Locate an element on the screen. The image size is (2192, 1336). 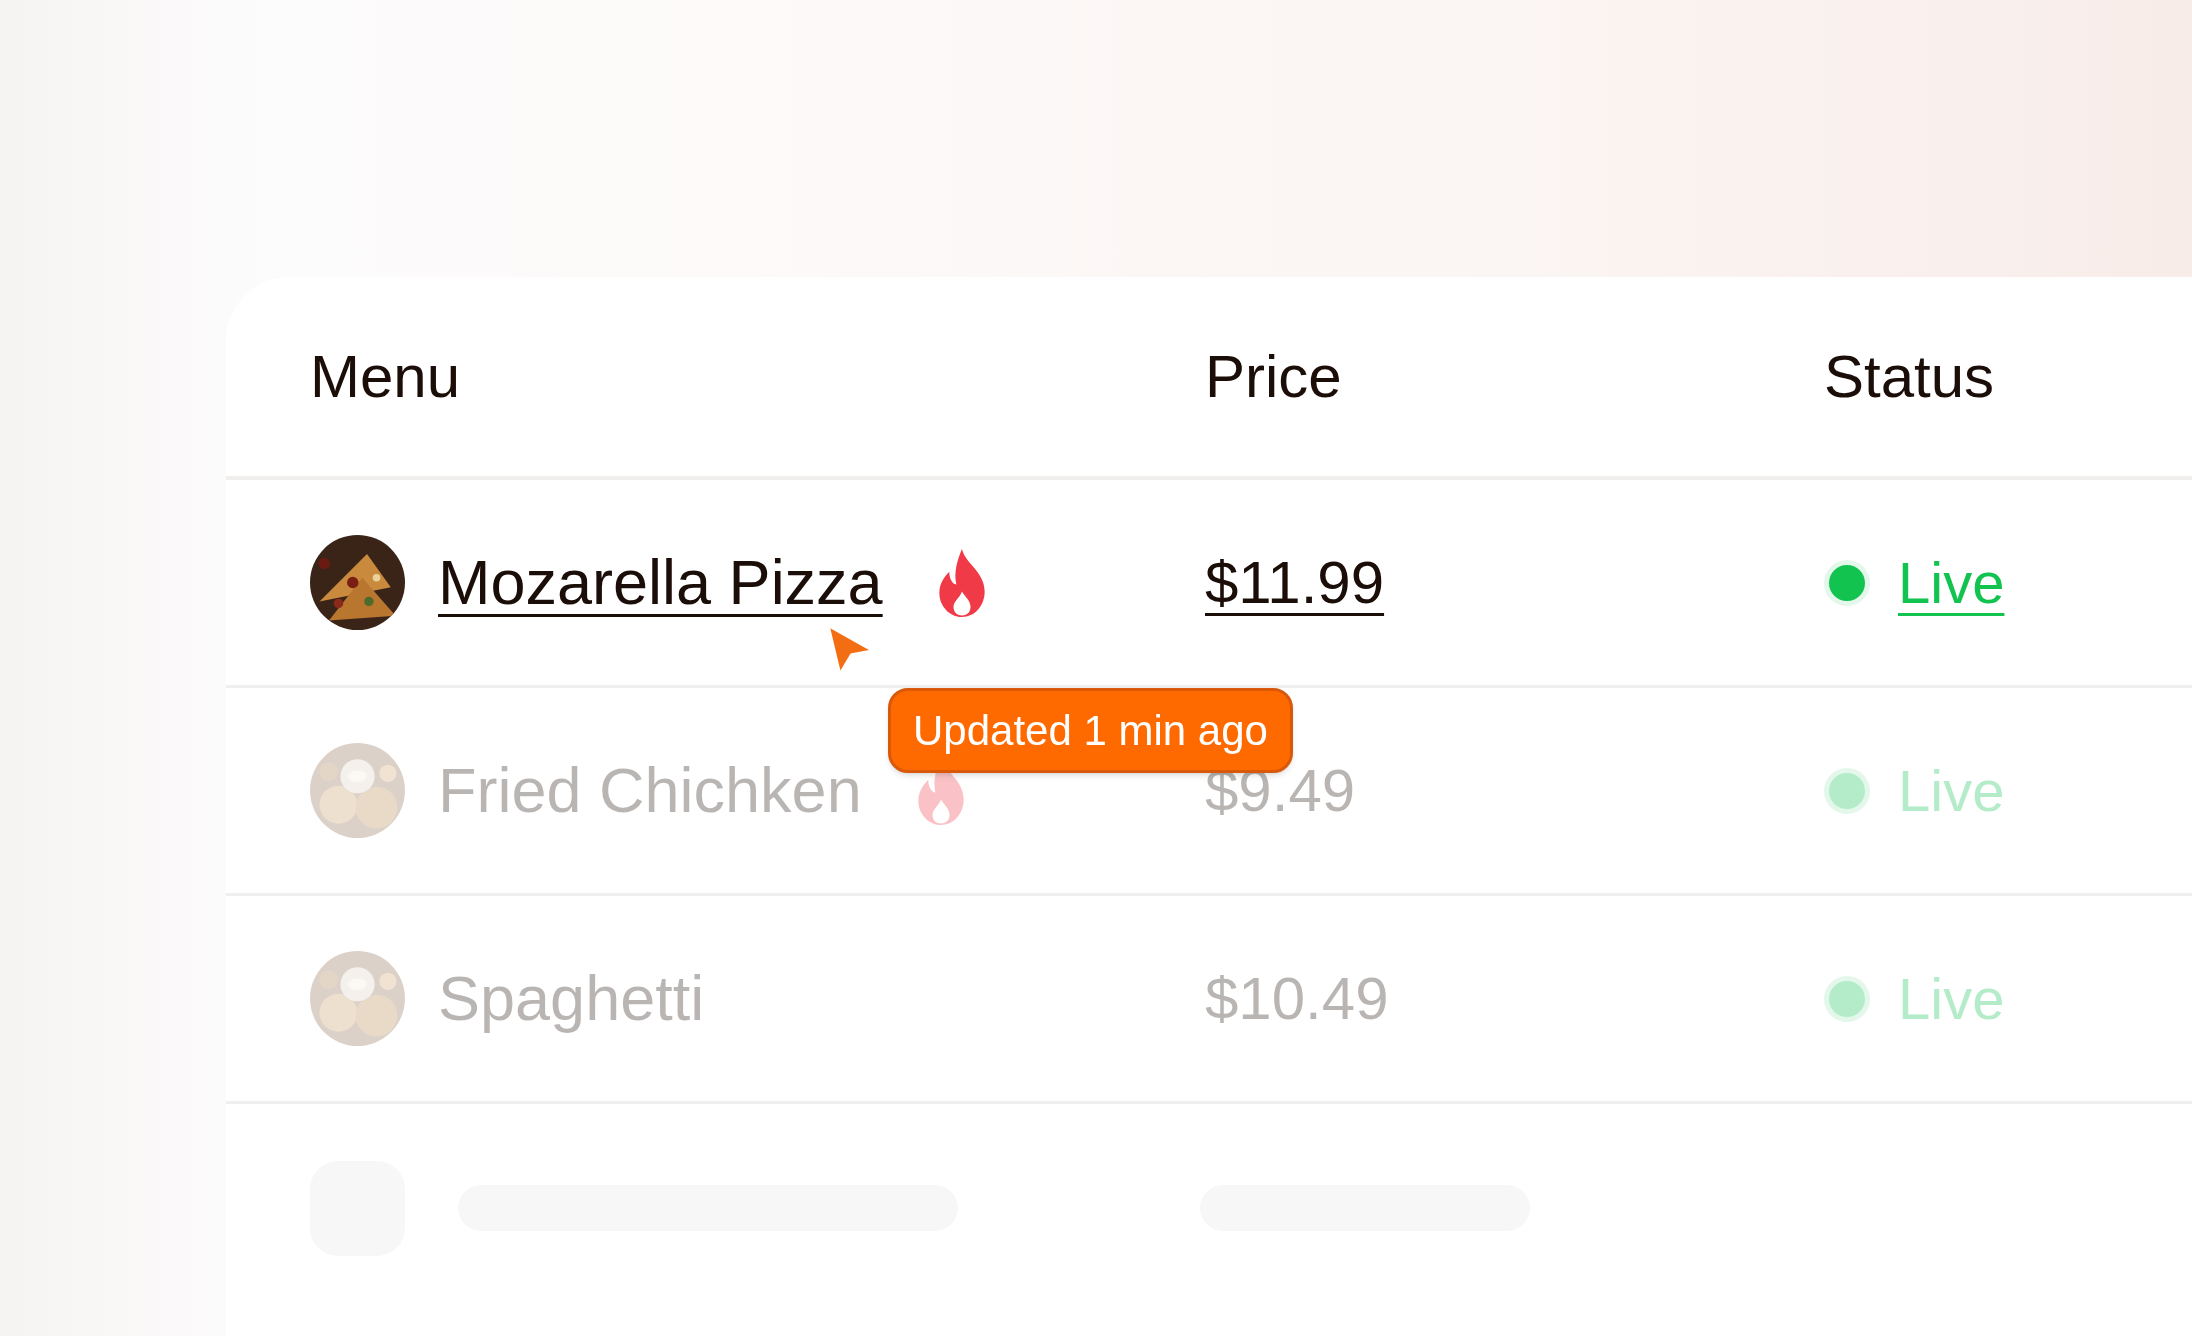
menu-item-name: Fried Chichken is located at coordinates (650, 790).